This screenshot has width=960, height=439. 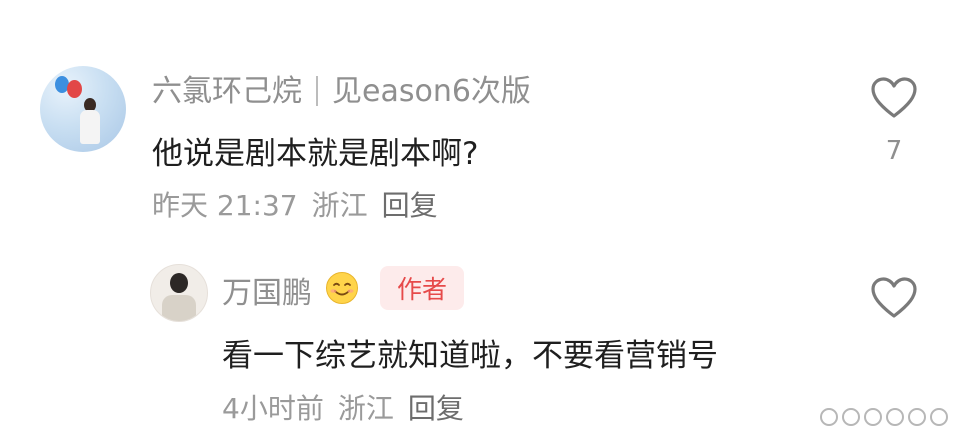 I want to click on reply-meta: 4小时前 浙江 回复, so click(x=343, y=407).